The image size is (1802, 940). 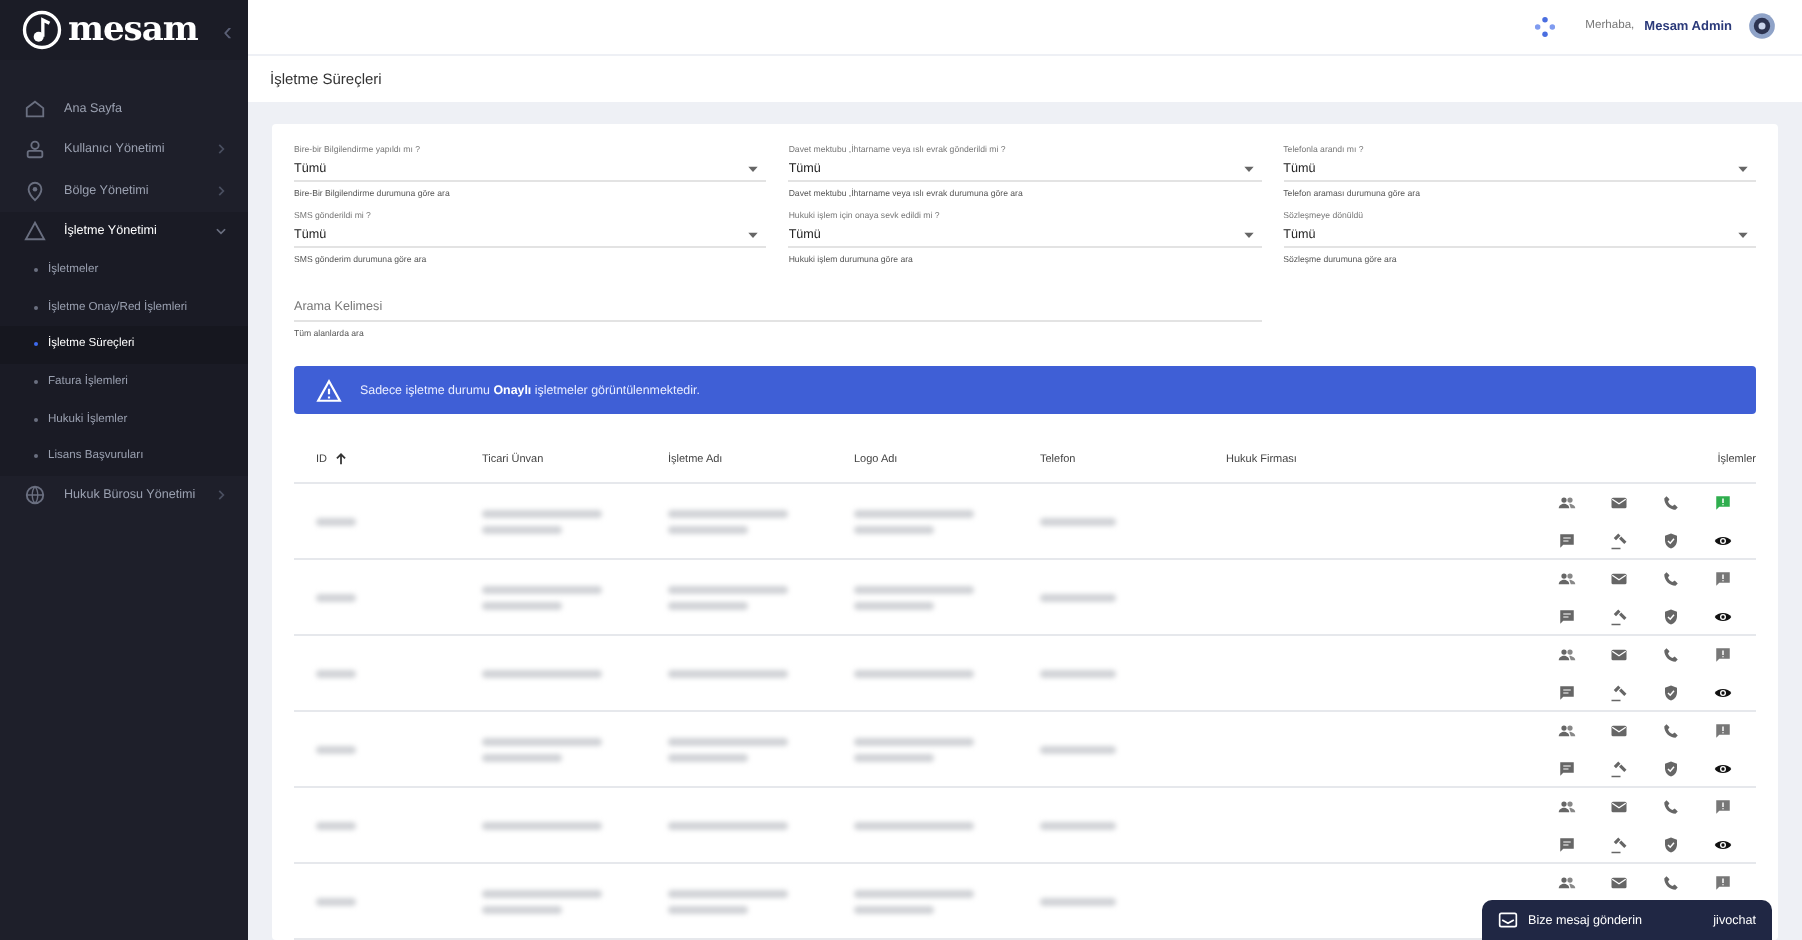 I want to click on music-note-logo-icon, so click(x=42, y=30).